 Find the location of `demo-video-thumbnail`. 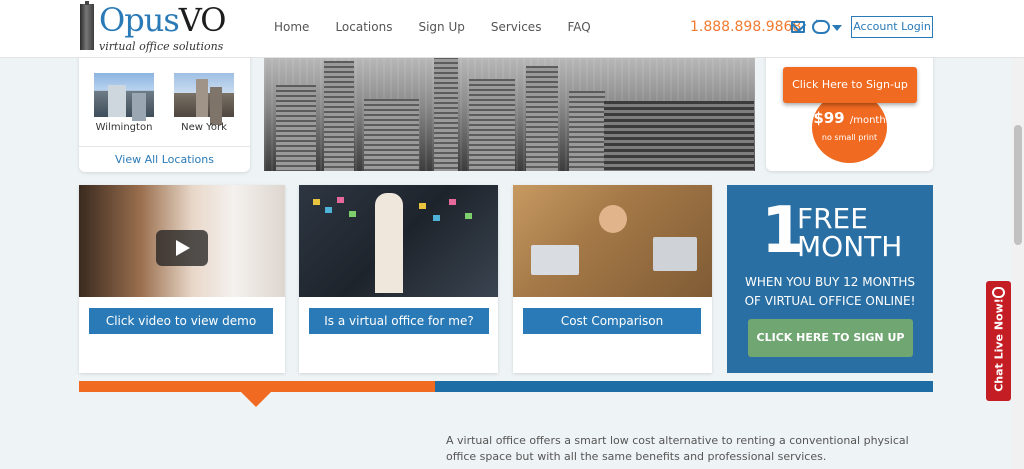

demo-video-thumbnail is located at coordinates (182, 241).